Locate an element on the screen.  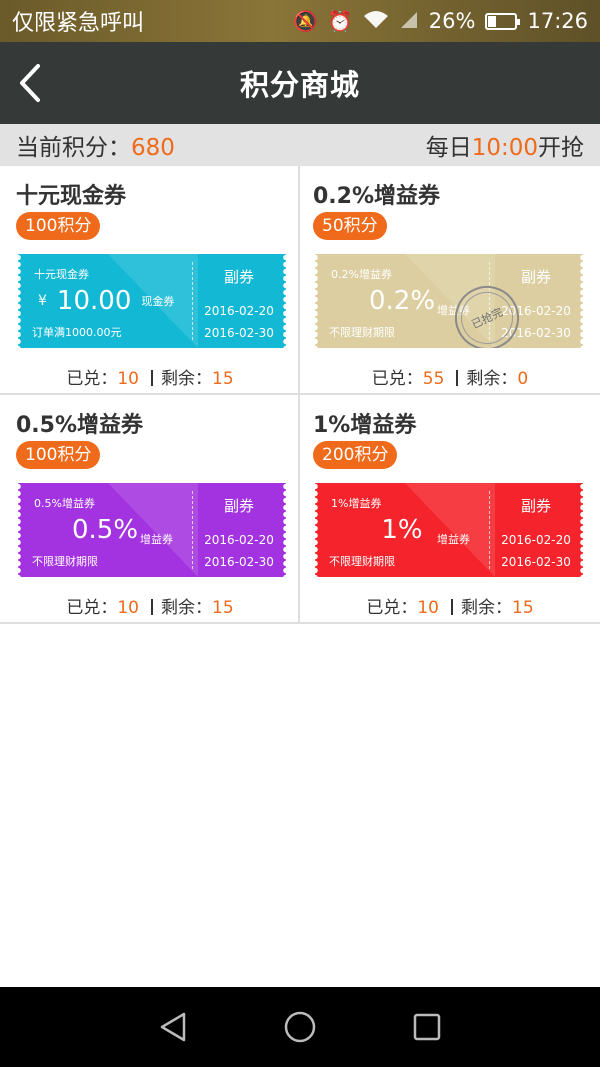
daily-suffix: 开抢 is located at coordinates (561, 148).